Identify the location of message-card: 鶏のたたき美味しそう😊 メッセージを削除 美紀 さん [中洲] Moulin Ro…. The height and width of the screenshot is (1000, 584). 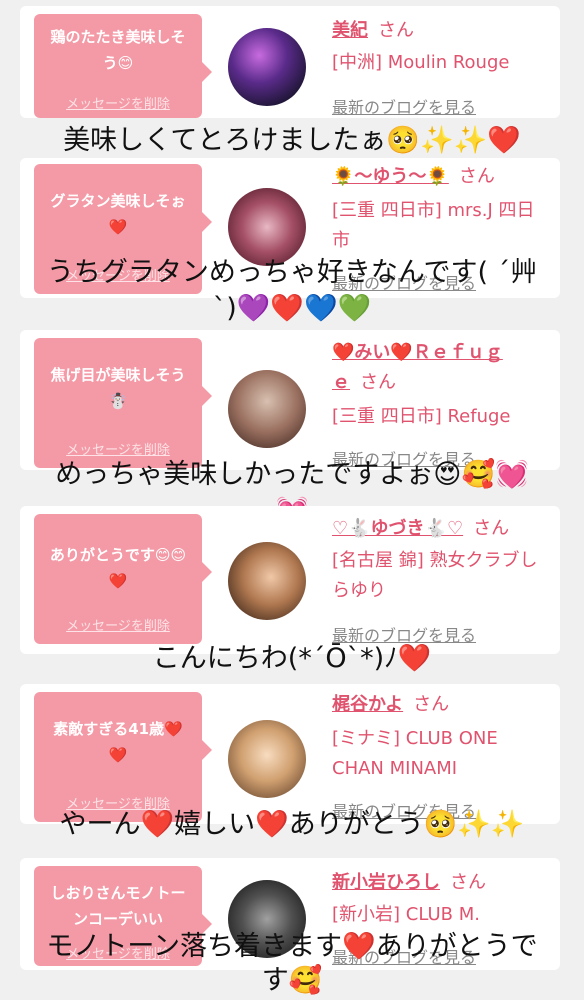
(290, 62).